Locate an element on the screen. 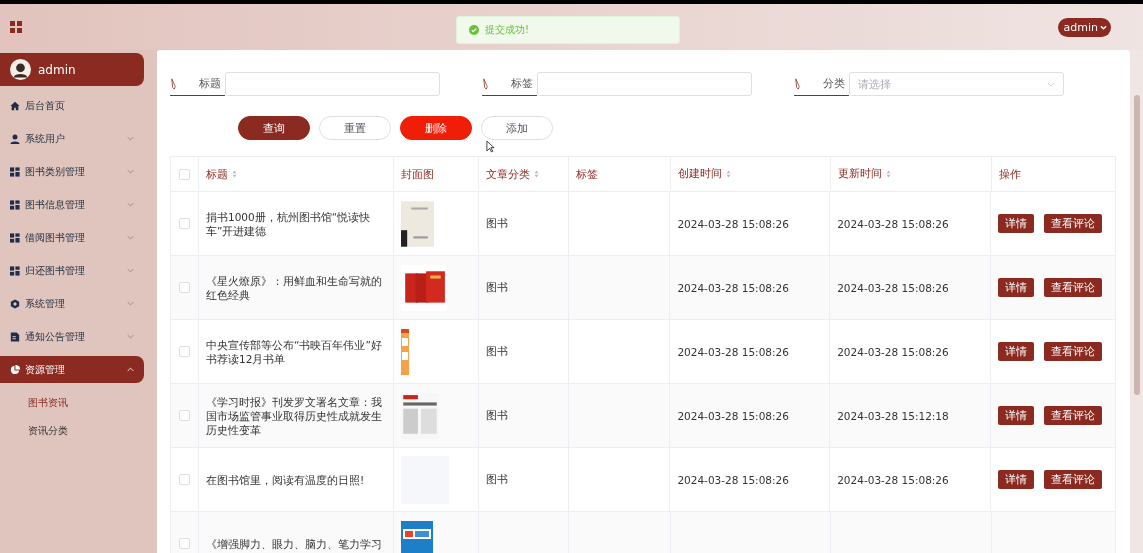 This screenshot has height=553, width=1143. nav-label: 通知公告管理 is located at coordinates (55, 336).